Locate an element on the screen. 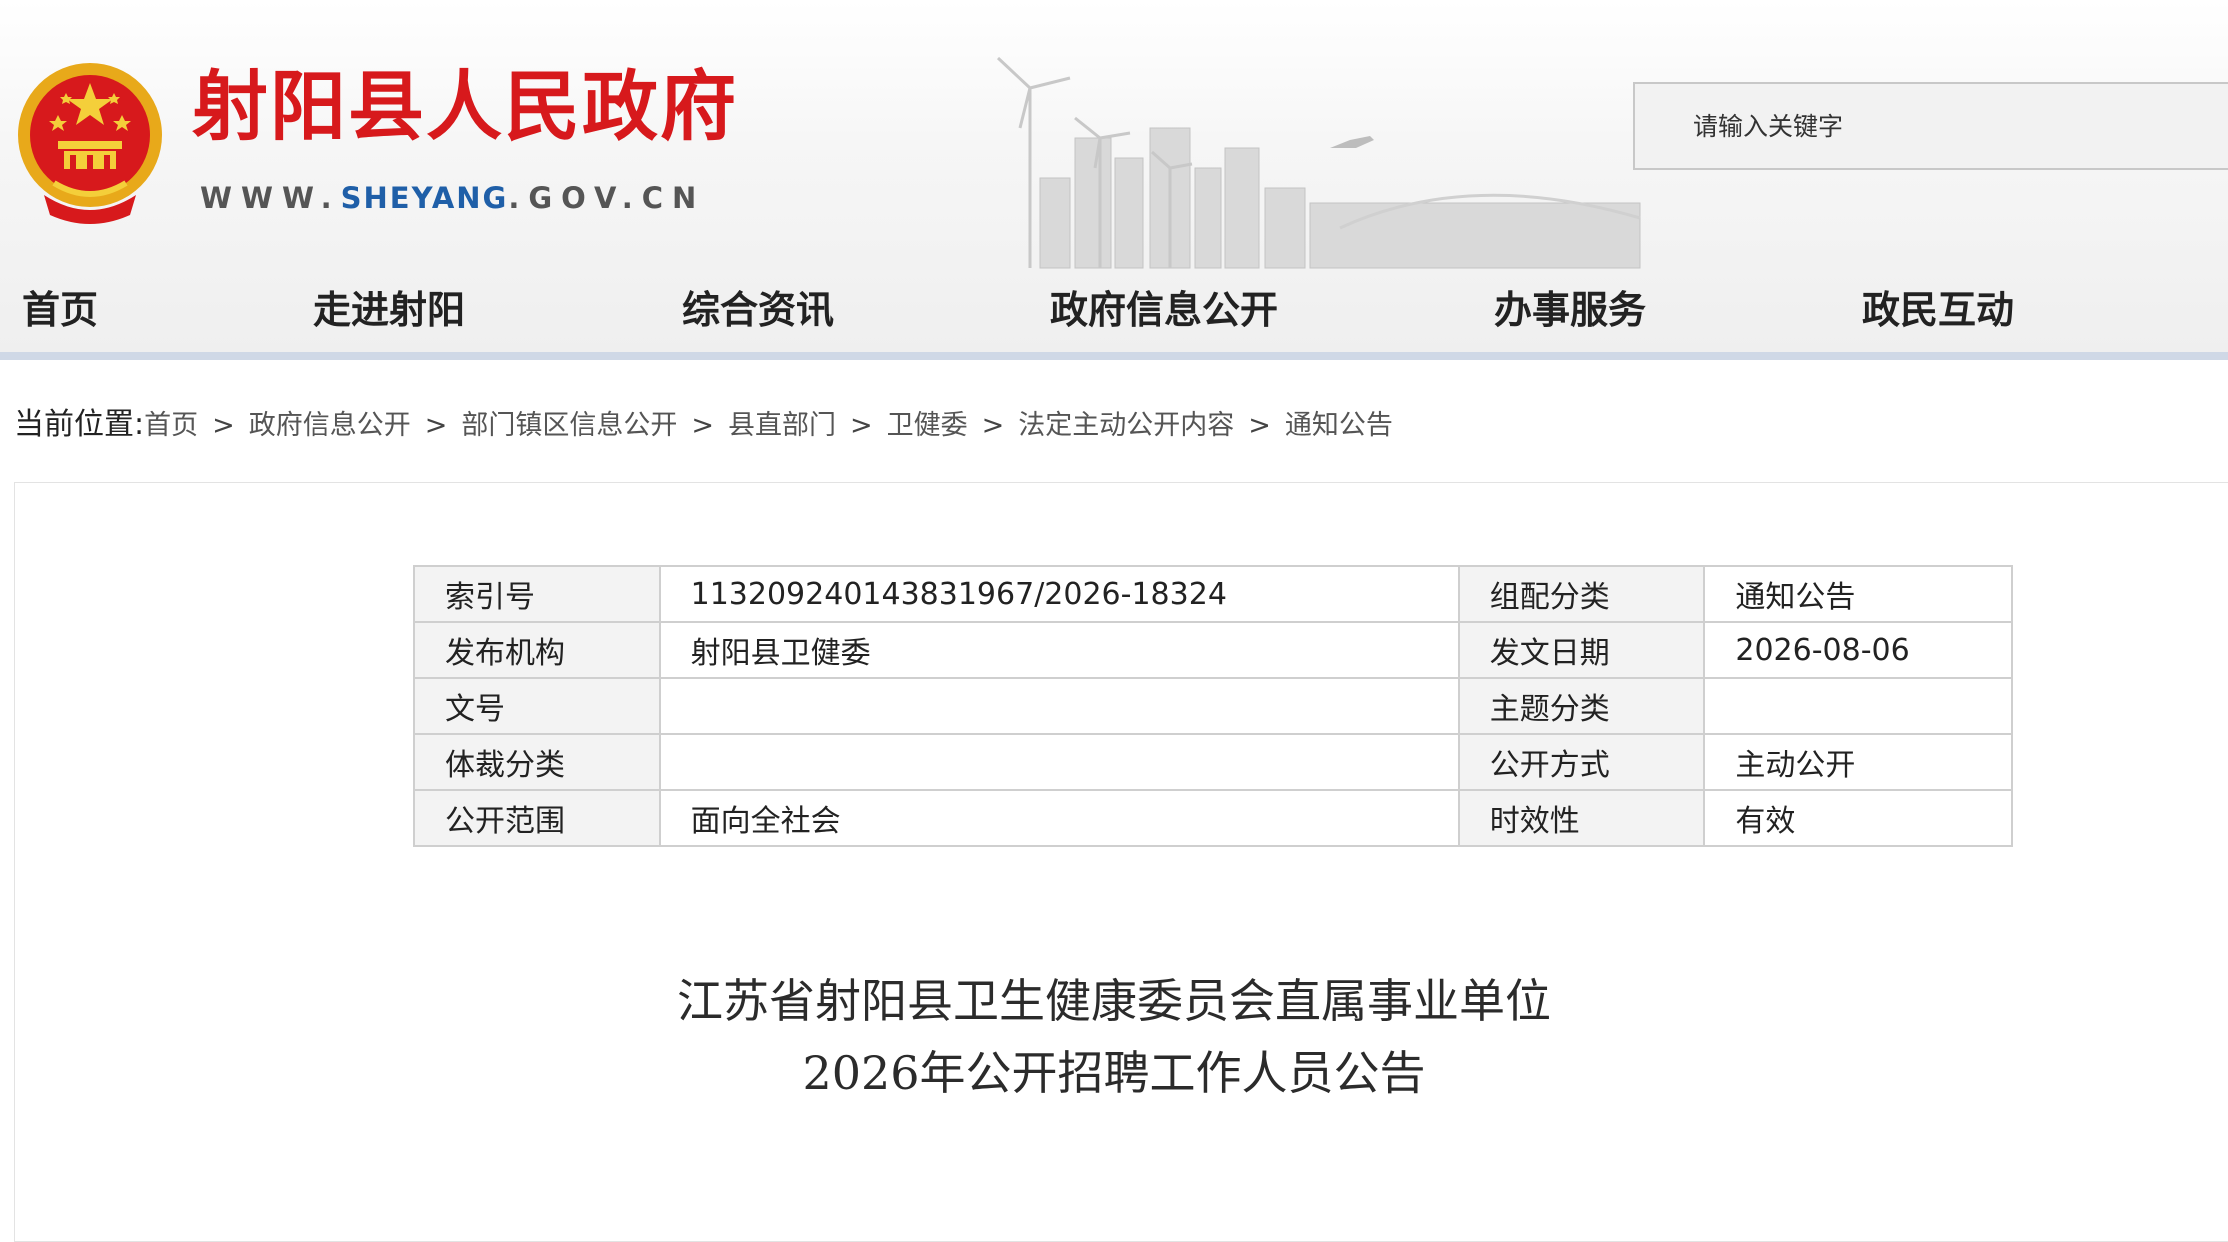 The height and width of the screenshot is (1242, 2228). breadcrumb-notices: 通知公告 is located at coordinates (1339, 425).